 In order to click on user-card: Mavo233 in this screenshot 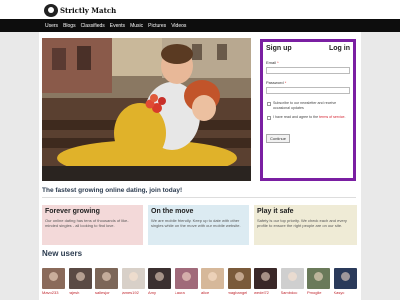, I will do `click(53, 281)`.